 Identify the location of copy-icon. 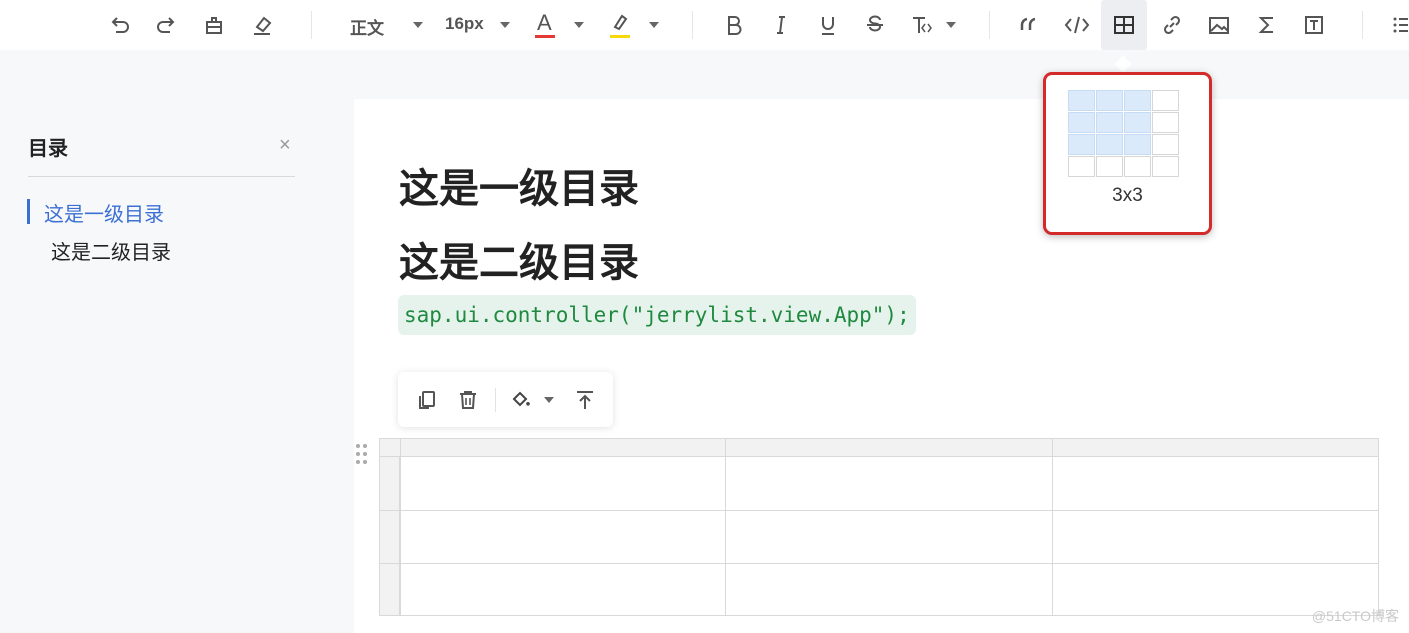
(427, 400).